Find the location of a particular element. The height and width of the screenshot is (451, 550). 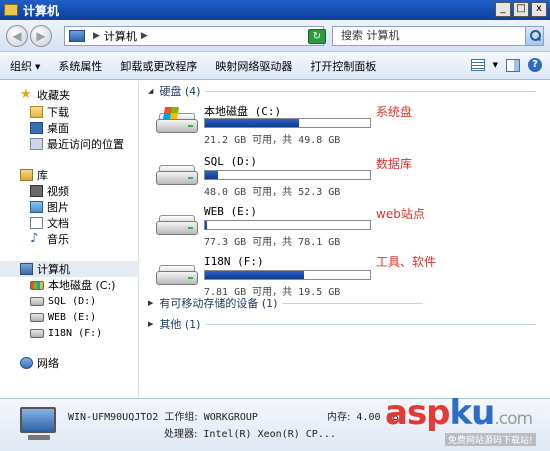

collapse-triangle-icon: ◢ is located at coordinates (150, 91).